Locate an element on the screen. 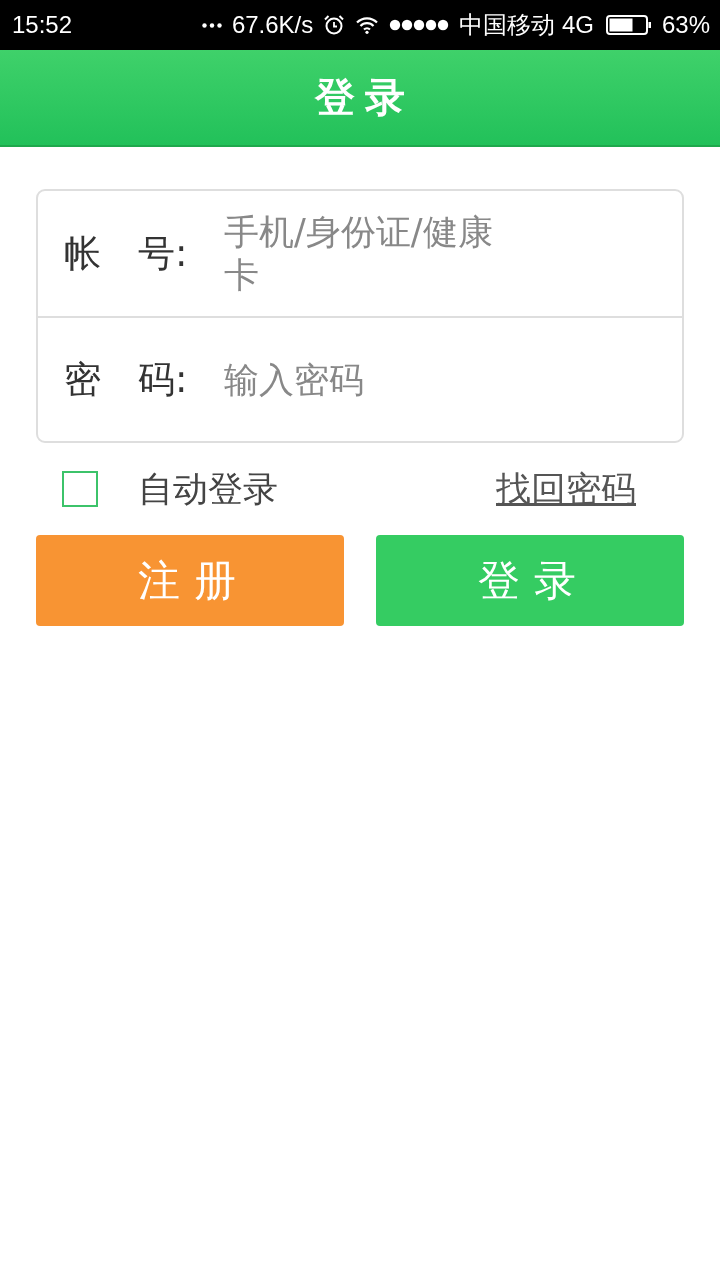 This screenshot has height=1280, width=720. battery-percentage: 63% is located at coordinates (685, 25).